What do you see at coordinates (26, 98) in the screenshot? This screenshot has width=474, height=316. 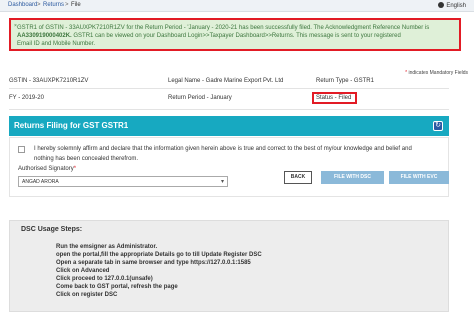 I see `fy-label: FY - 2019-20` at bounding box center [26, 98].